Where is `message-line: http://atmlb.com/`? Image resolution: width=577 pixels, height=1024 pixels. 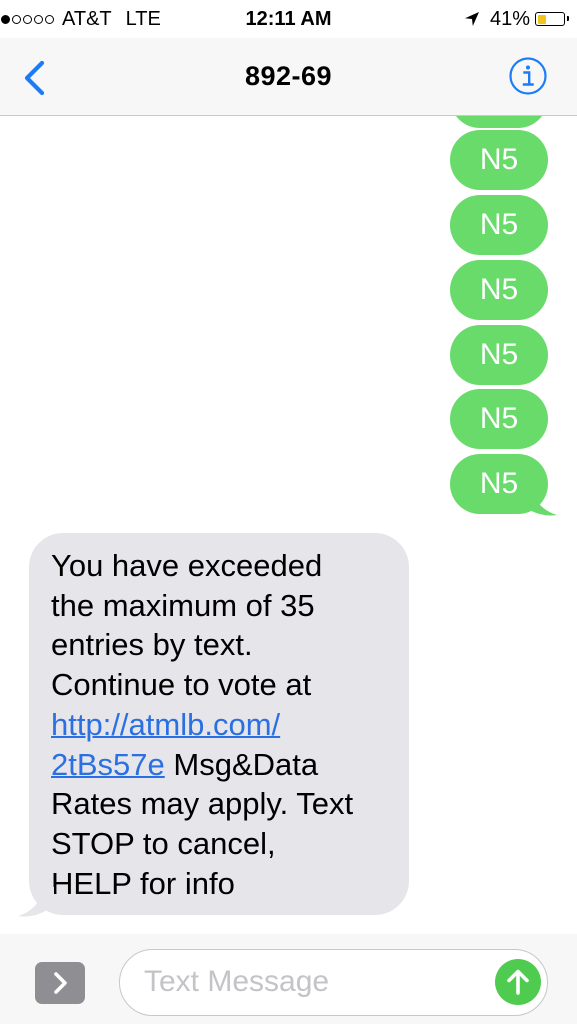 message-line: http://atmlb.com/ is located at coordinates (220, 725).